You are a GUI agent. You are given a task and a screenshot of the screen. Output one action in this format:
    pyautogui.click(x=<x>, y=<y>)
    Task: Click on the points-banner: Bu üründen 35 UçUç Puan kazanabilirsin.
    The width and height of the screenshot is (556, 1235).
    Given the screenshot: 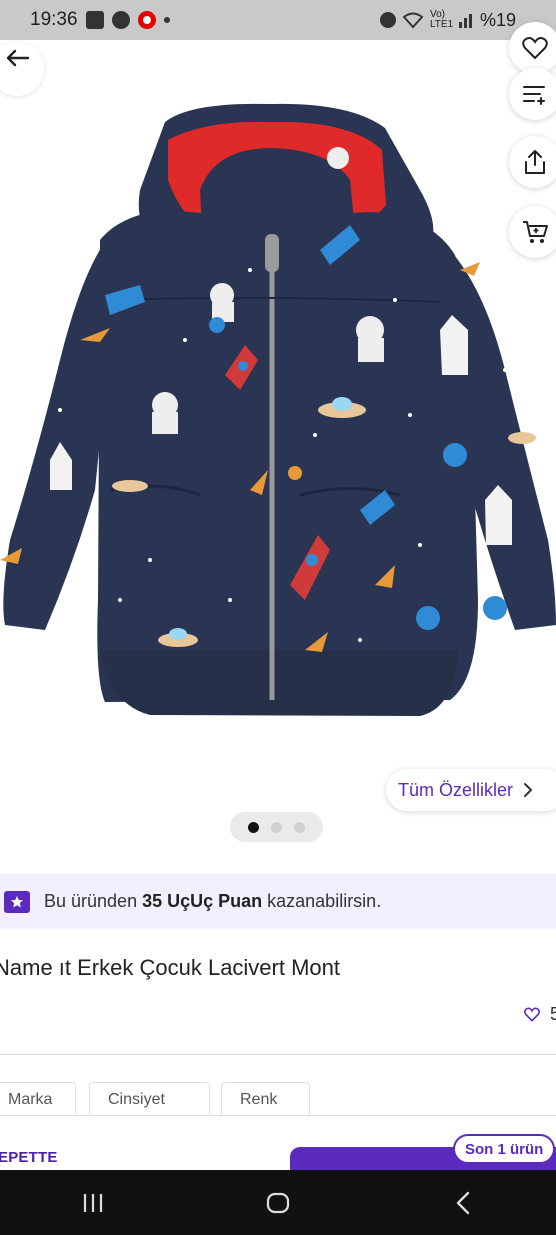 What is the action you would take?
    pyautogui.click(x=278, y=901)
    